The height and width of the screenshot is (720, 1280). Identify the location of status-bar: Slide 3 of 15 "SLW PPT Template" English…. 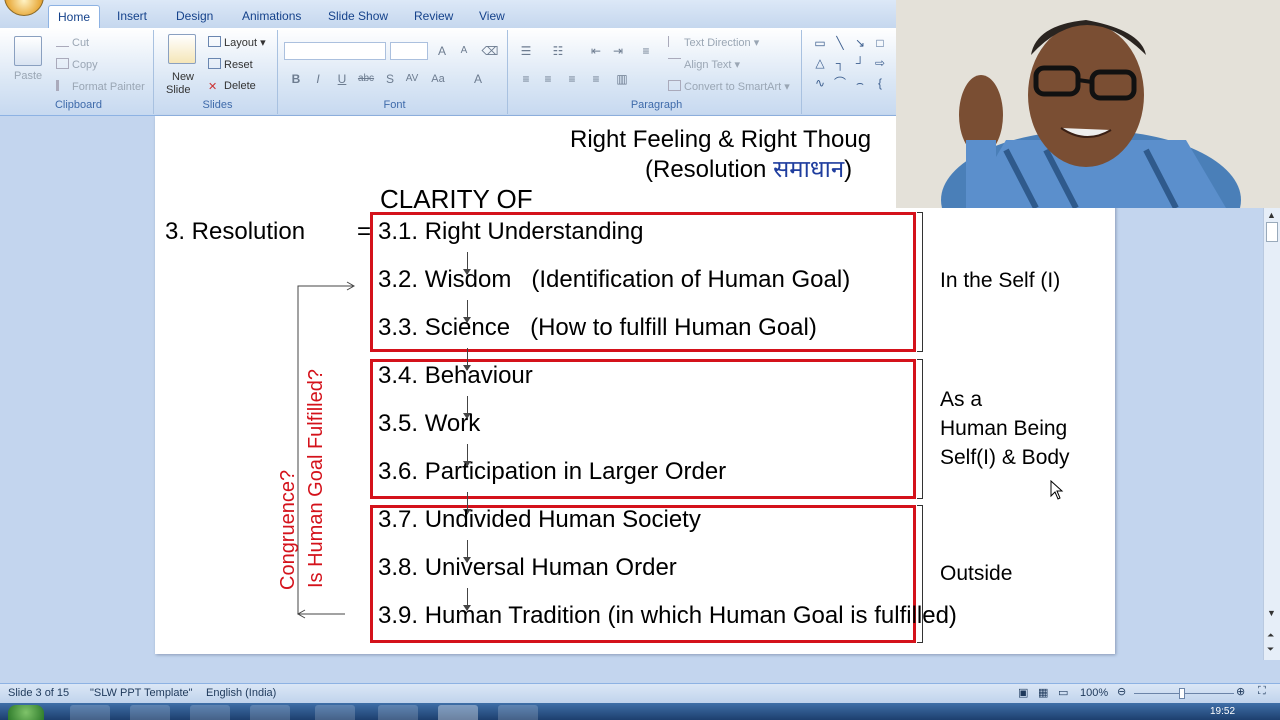
(640, 693).